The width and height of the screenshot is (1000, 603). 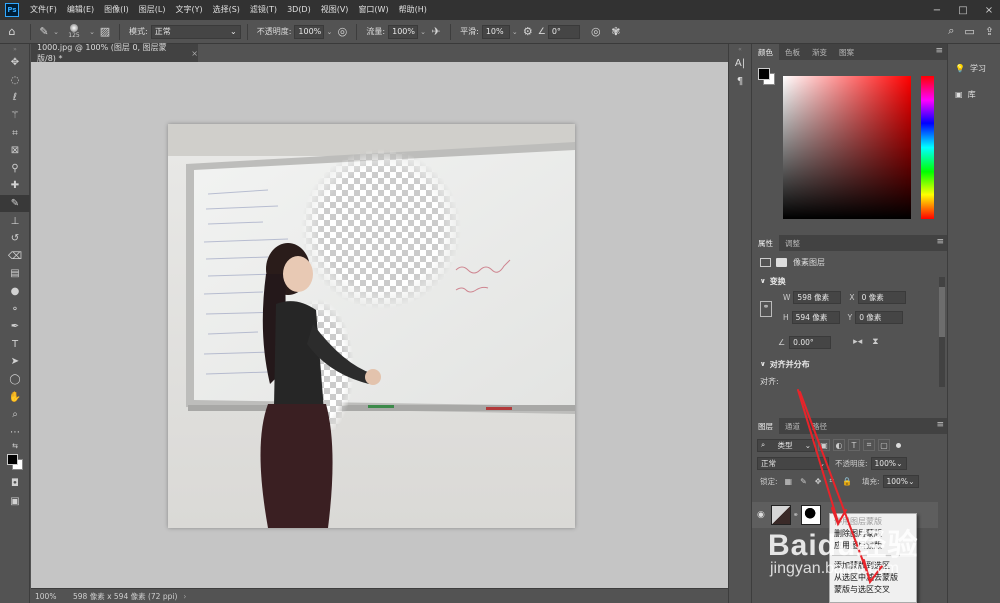 I want to click on magic-wand-tool-icon: ⚚, so click(x=15, y=116).